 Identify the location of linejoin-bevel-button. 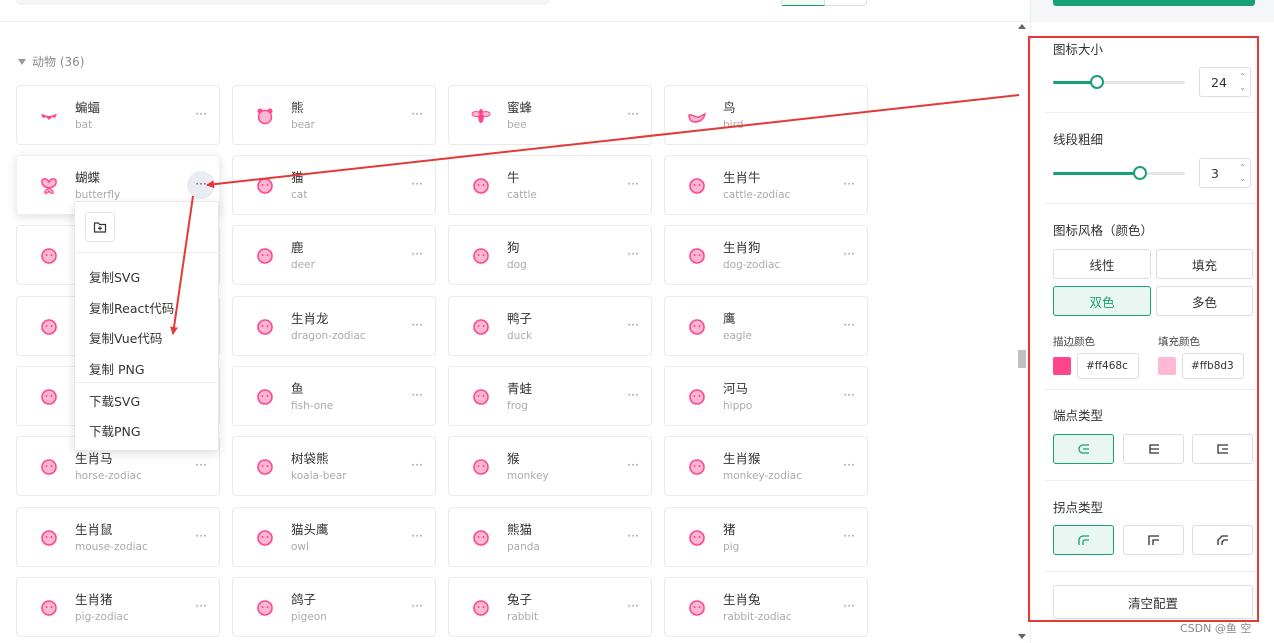
(1222, 540).